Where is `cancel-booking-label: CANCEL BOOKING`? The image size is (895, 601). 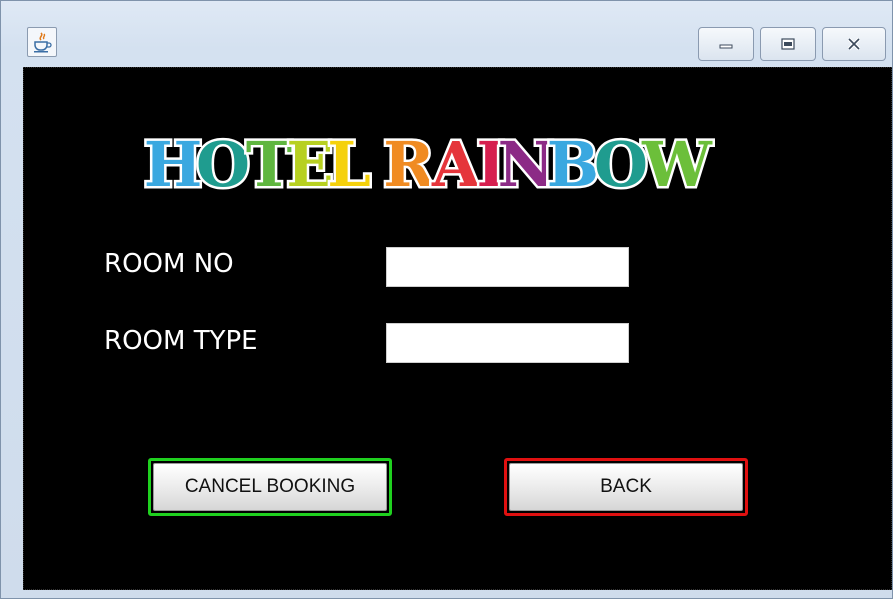 cancel-booking-label: CANCEL BOOKING is located at coordinates (270, 486).